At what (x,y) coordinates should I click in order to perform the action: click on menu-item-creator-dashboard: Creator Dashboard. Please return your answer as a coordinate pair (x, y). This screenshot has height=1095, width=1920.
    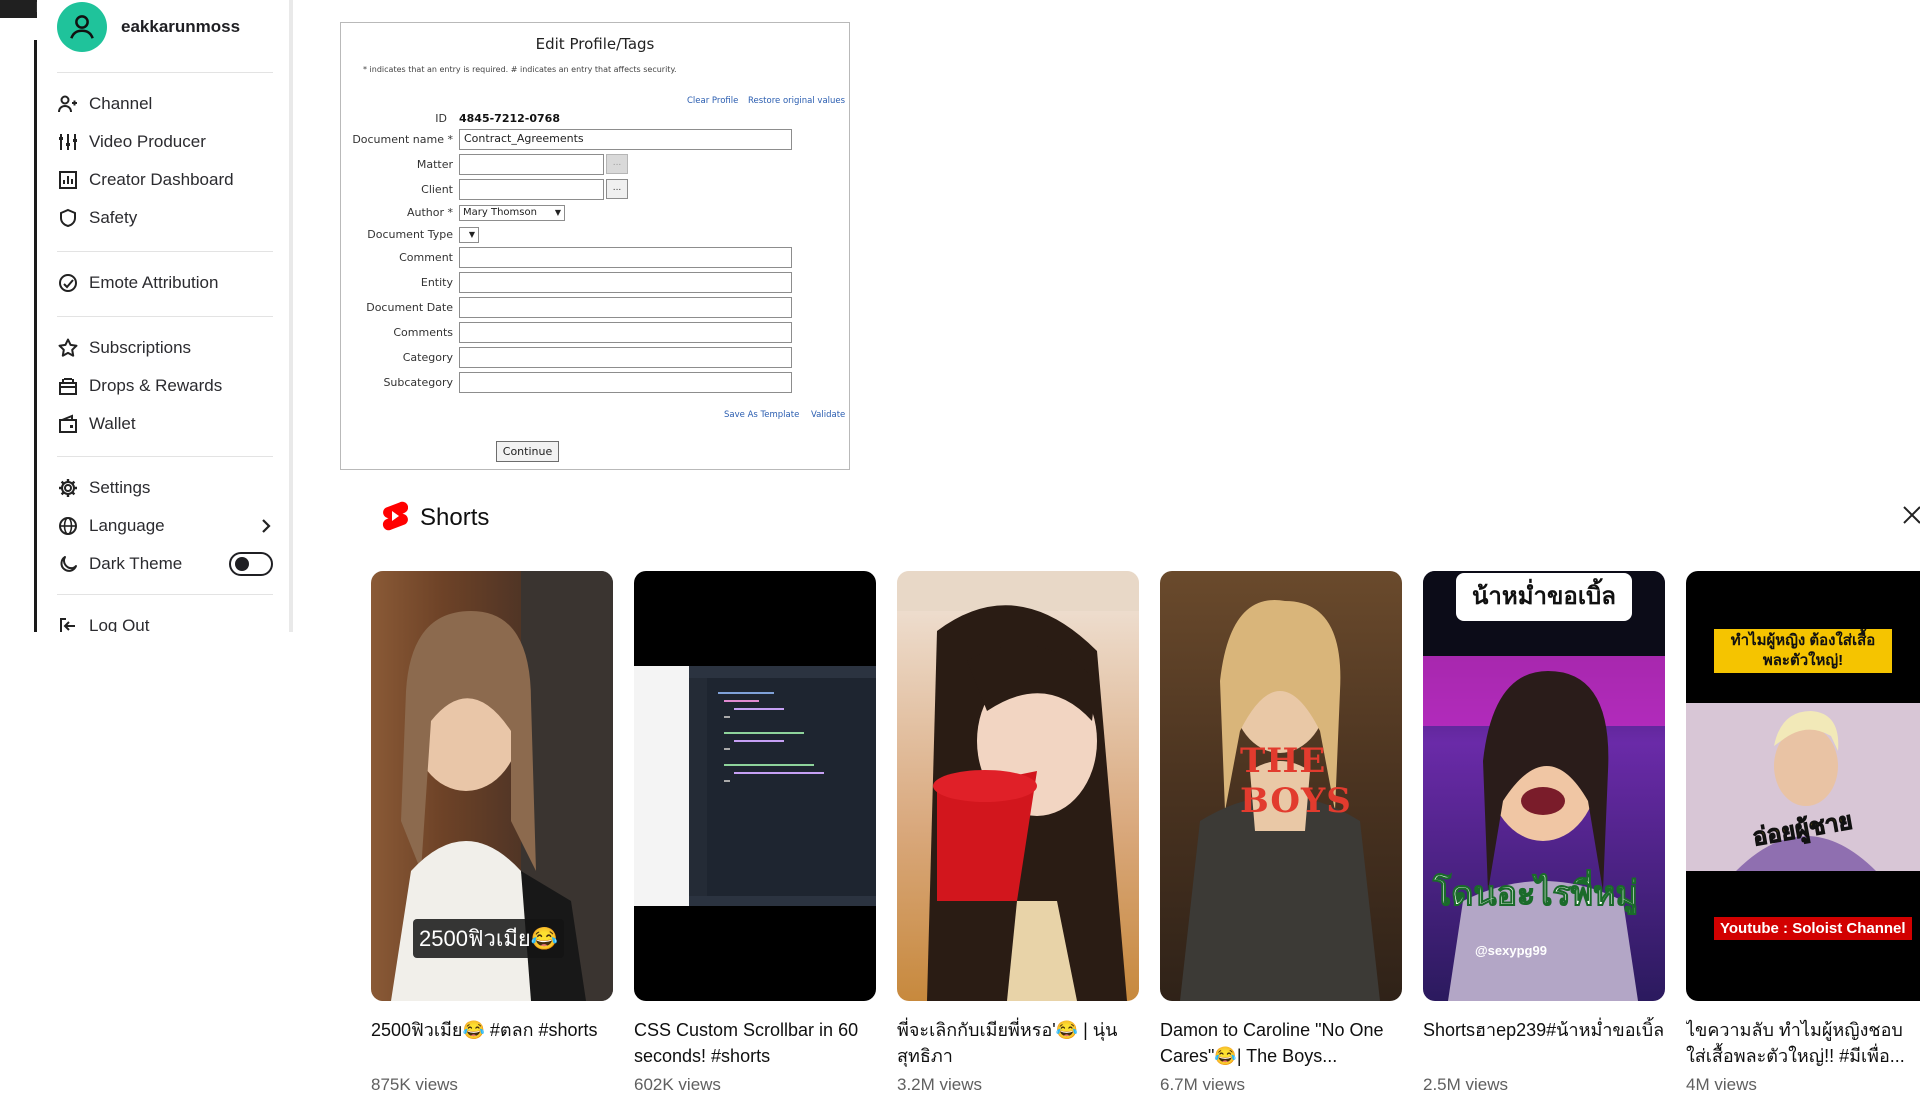
    Looking at the image, I should click on (165, 180).